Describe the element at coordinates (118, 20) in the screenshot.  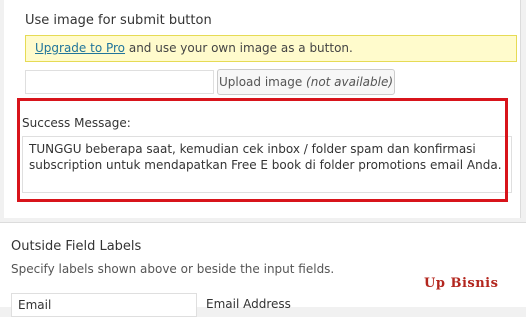
I see `submit-button-section-title: Use image for submit button` at that location.